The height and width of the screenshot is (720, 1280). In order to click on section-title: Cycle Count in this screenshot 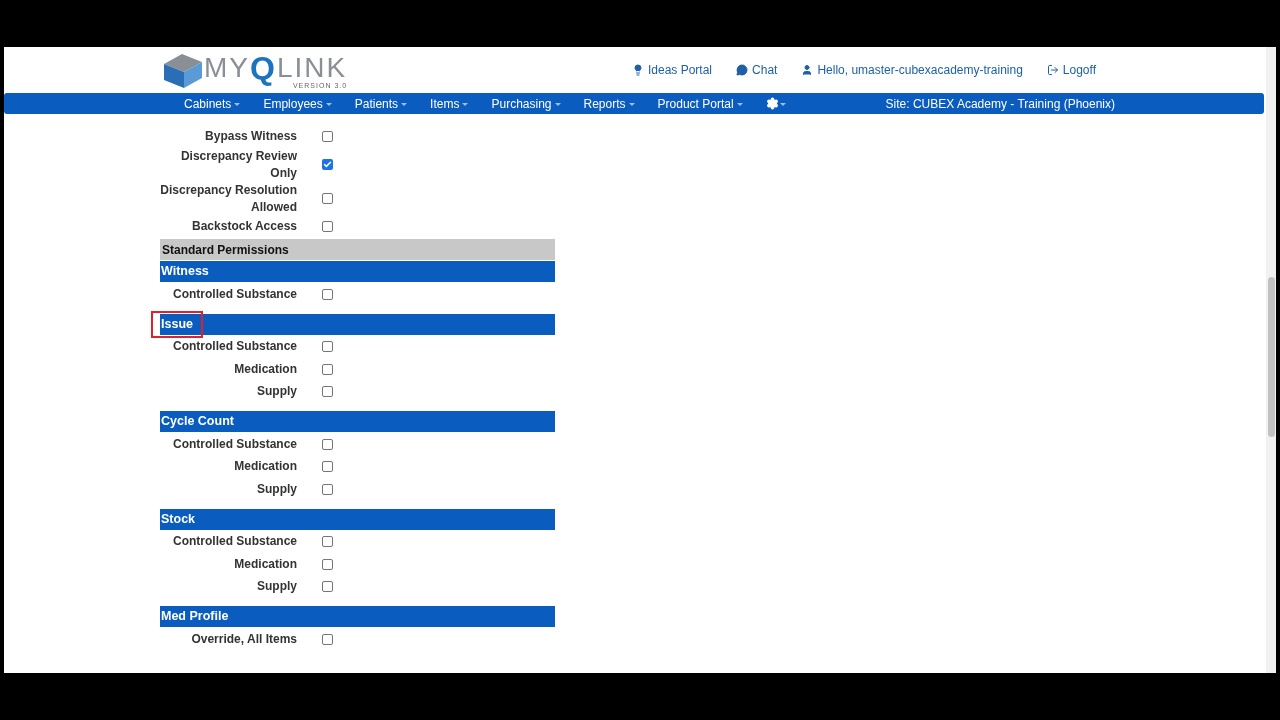, I will do `click(197, 422)`.